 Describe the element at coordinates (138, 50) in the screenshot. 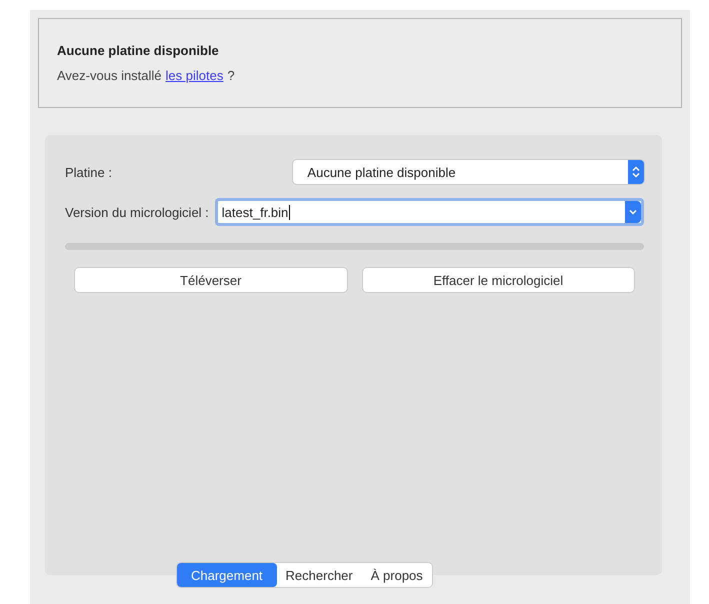

I see `notice-title: Aucune platine disponible` at that location.